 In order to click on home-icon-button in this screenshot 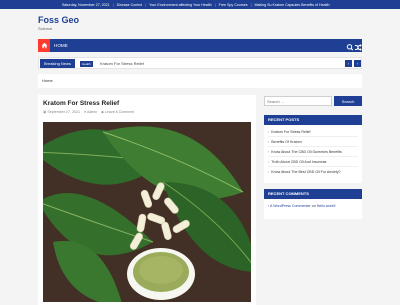, I will do `click(44, 45)`.